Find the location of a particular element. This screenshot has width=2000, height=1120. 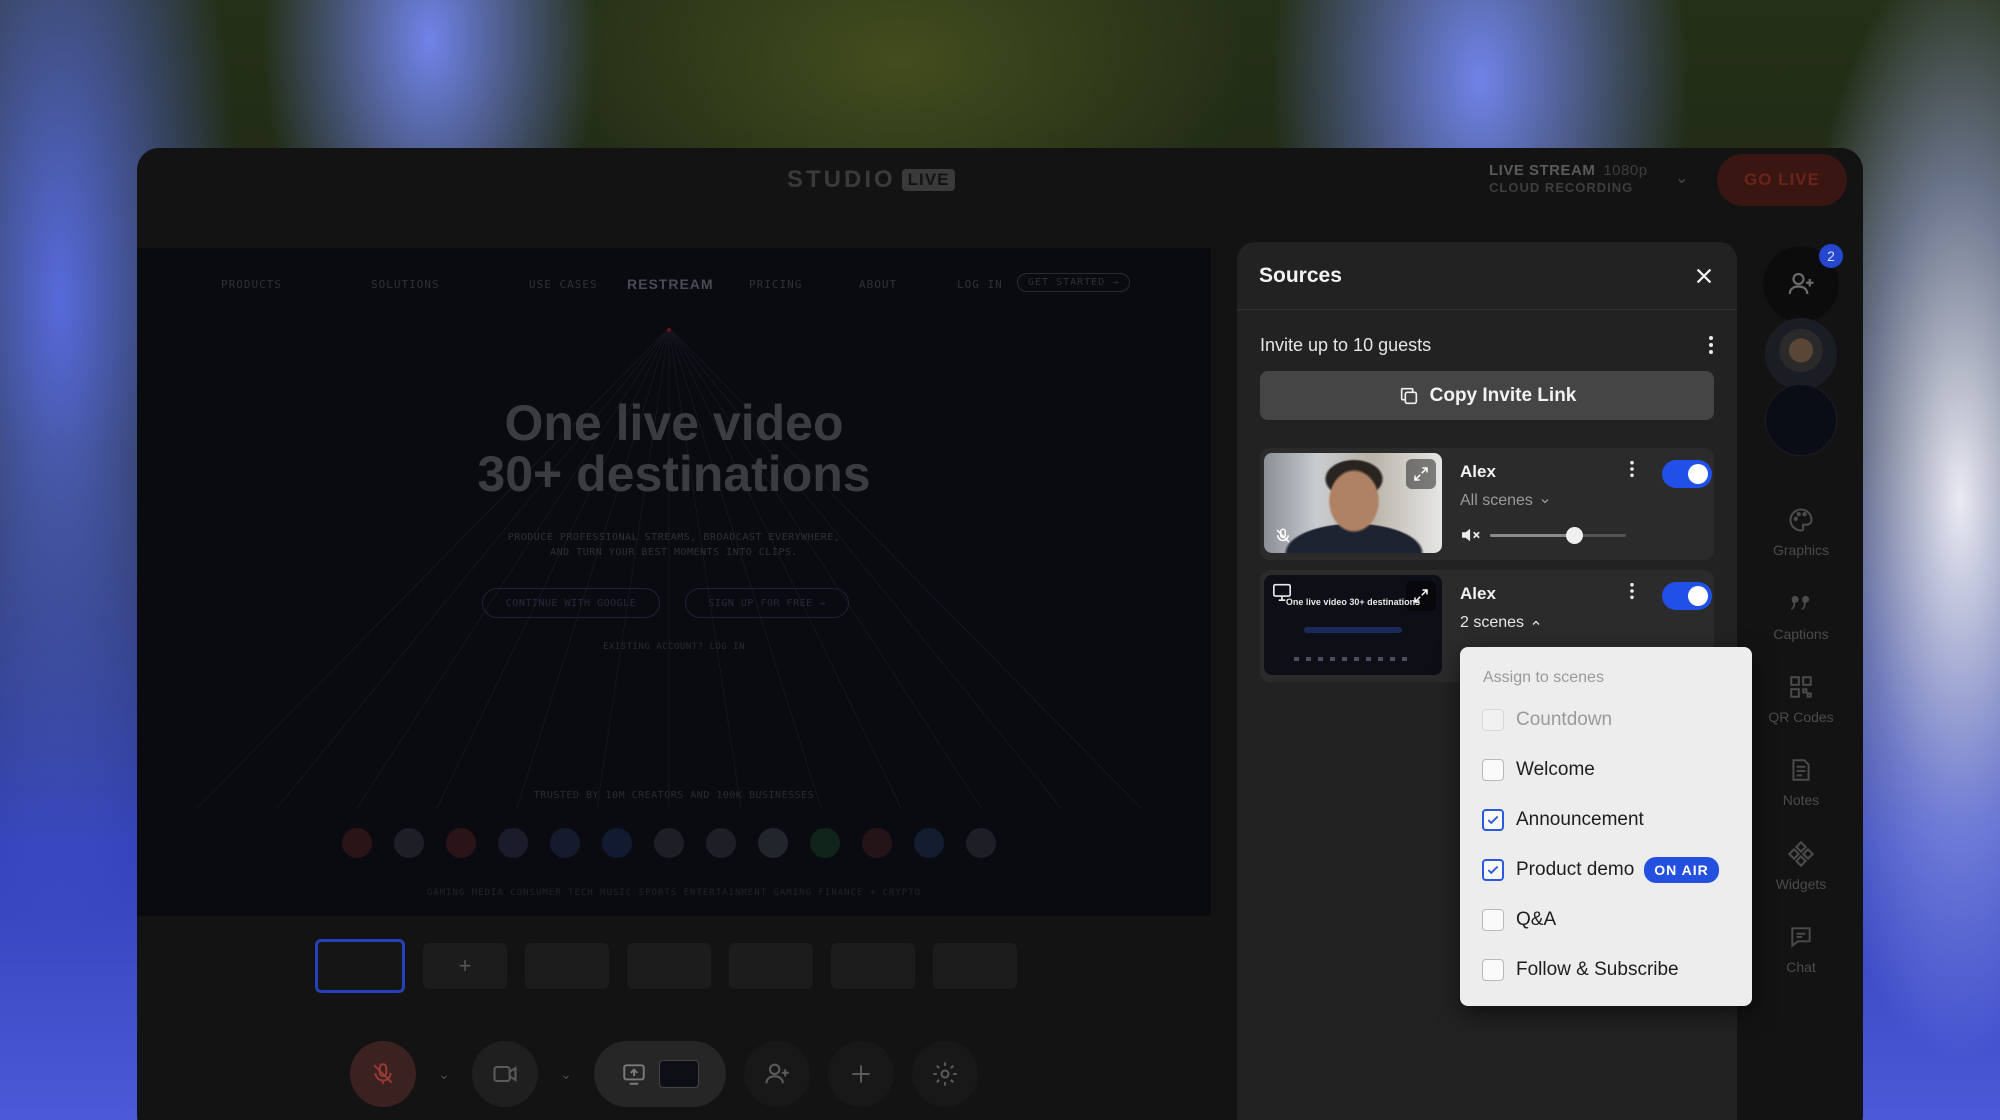

scene-thumbnail-active is located at coordinates (360, 966).